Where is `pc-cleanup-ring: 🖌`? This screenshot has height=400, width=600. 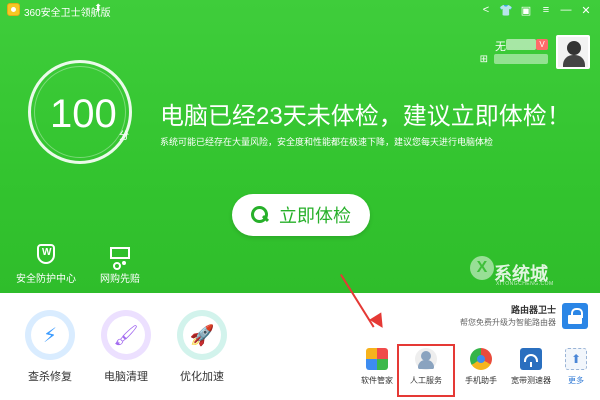 pc-cleanup-ring: 🖌 is located at coordinates (126, 335).